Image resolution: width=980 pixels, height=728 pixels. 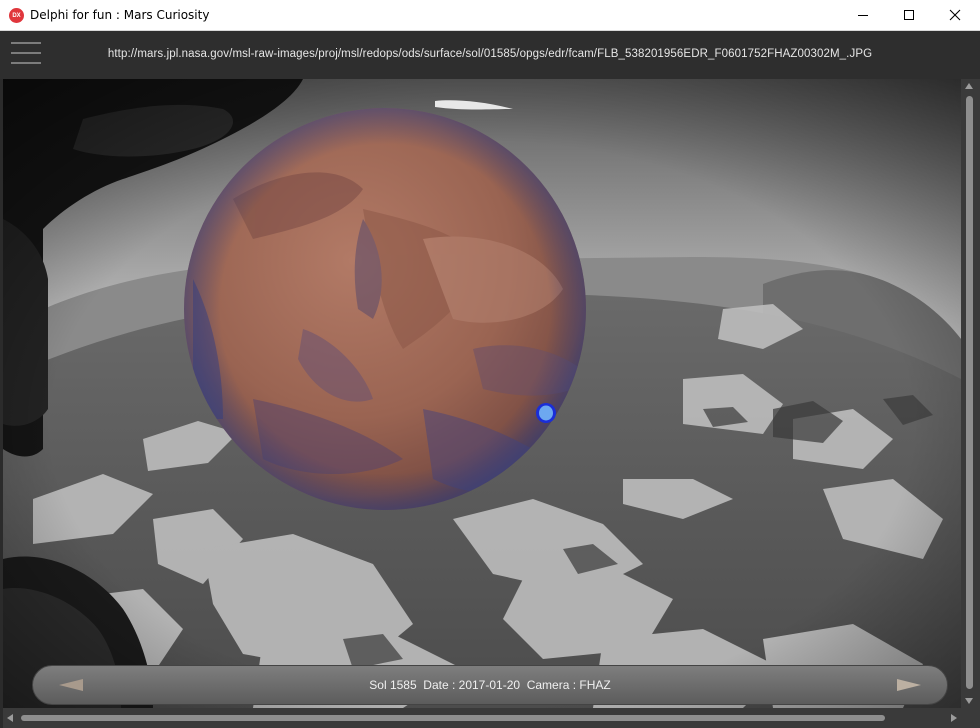 I want to click on scrollbar-corner, so click(x=970, y=718).